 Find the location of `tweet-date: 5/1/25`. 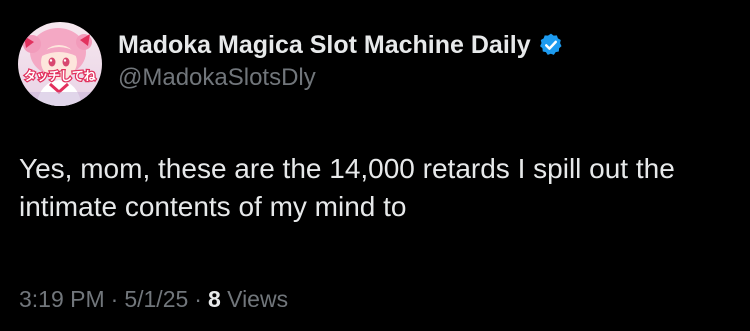

tweet-date: 5/1/25 is located at coordinates (156, 299).